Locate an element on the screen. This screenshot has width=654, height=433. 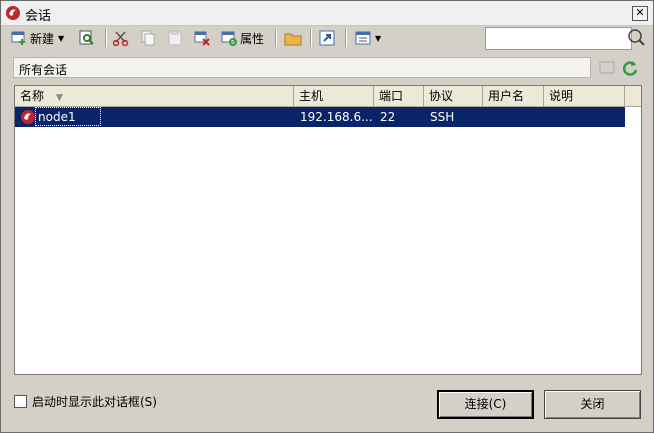
startup-checkbox is located at coordinates (20, 401).